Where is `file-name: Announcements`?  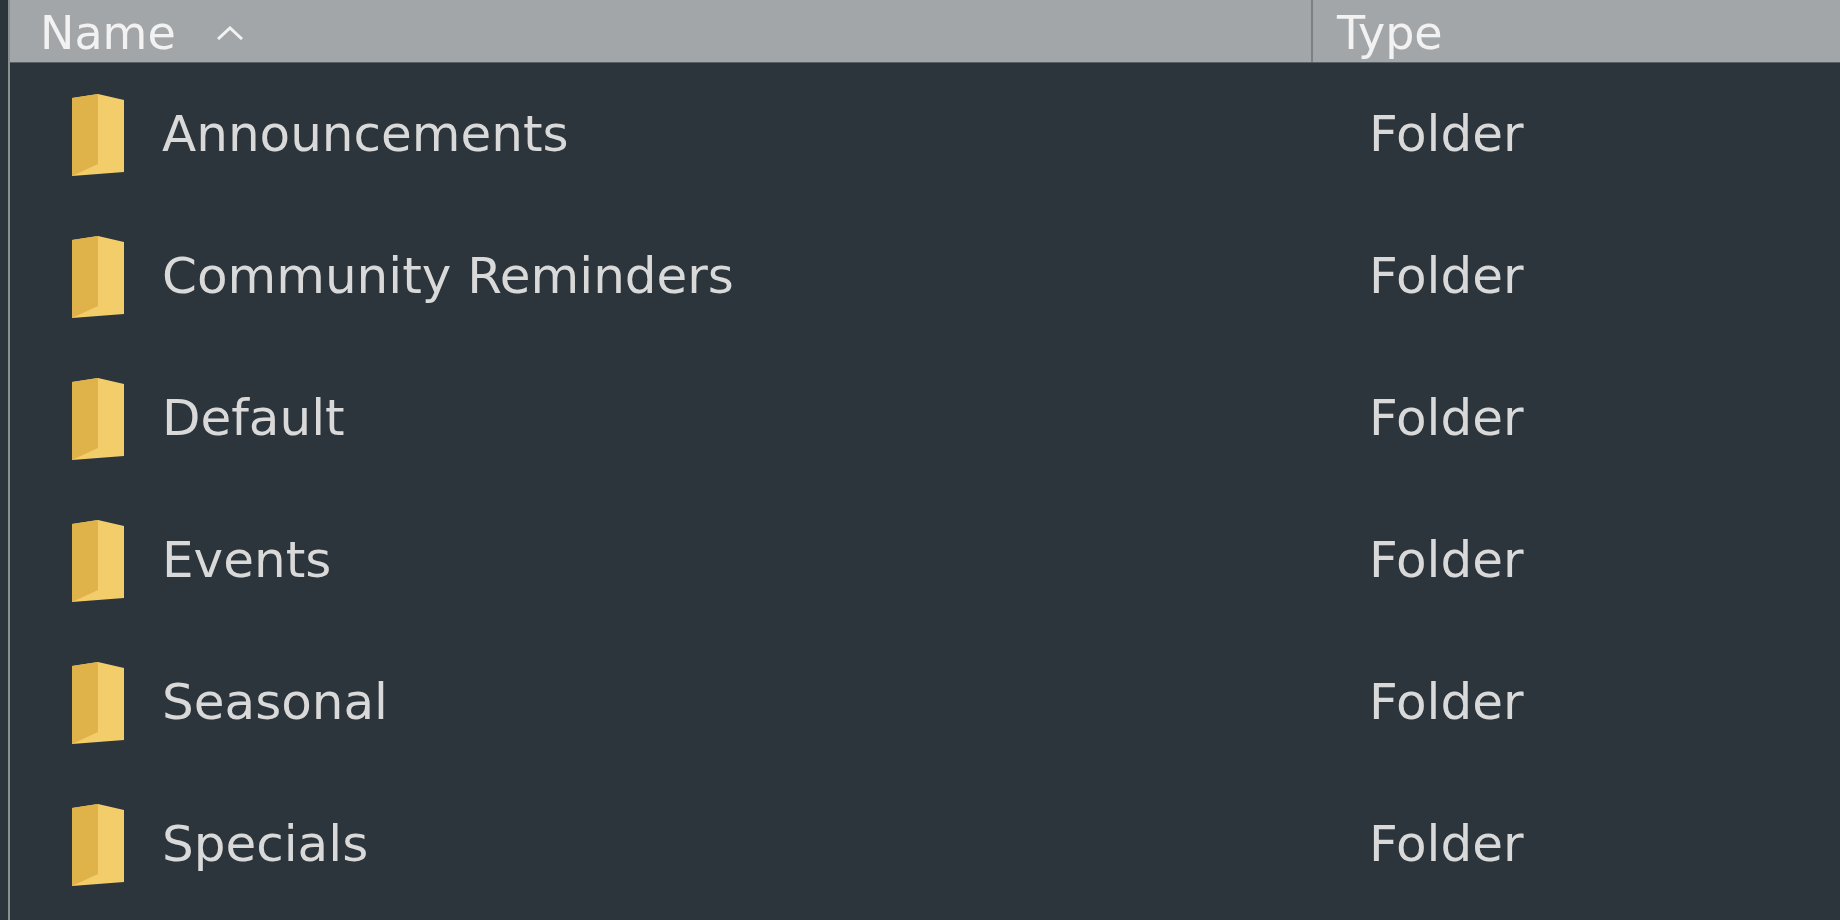 file-name: Announcements is located at coordinates (365, 134).